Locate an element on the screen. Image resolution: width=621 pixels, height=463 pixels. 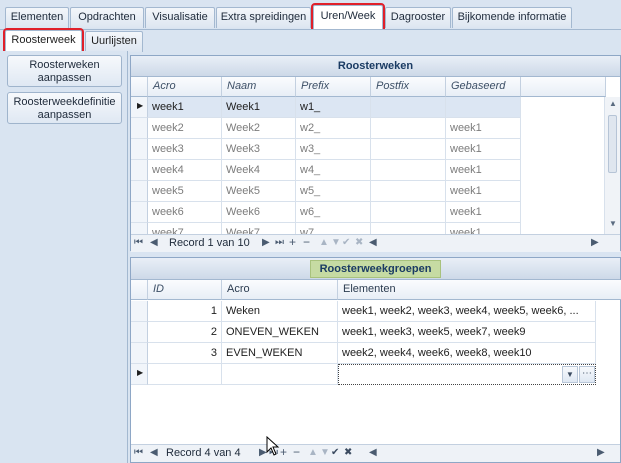
table-cell: 3 is located at coordinates (185, 353).